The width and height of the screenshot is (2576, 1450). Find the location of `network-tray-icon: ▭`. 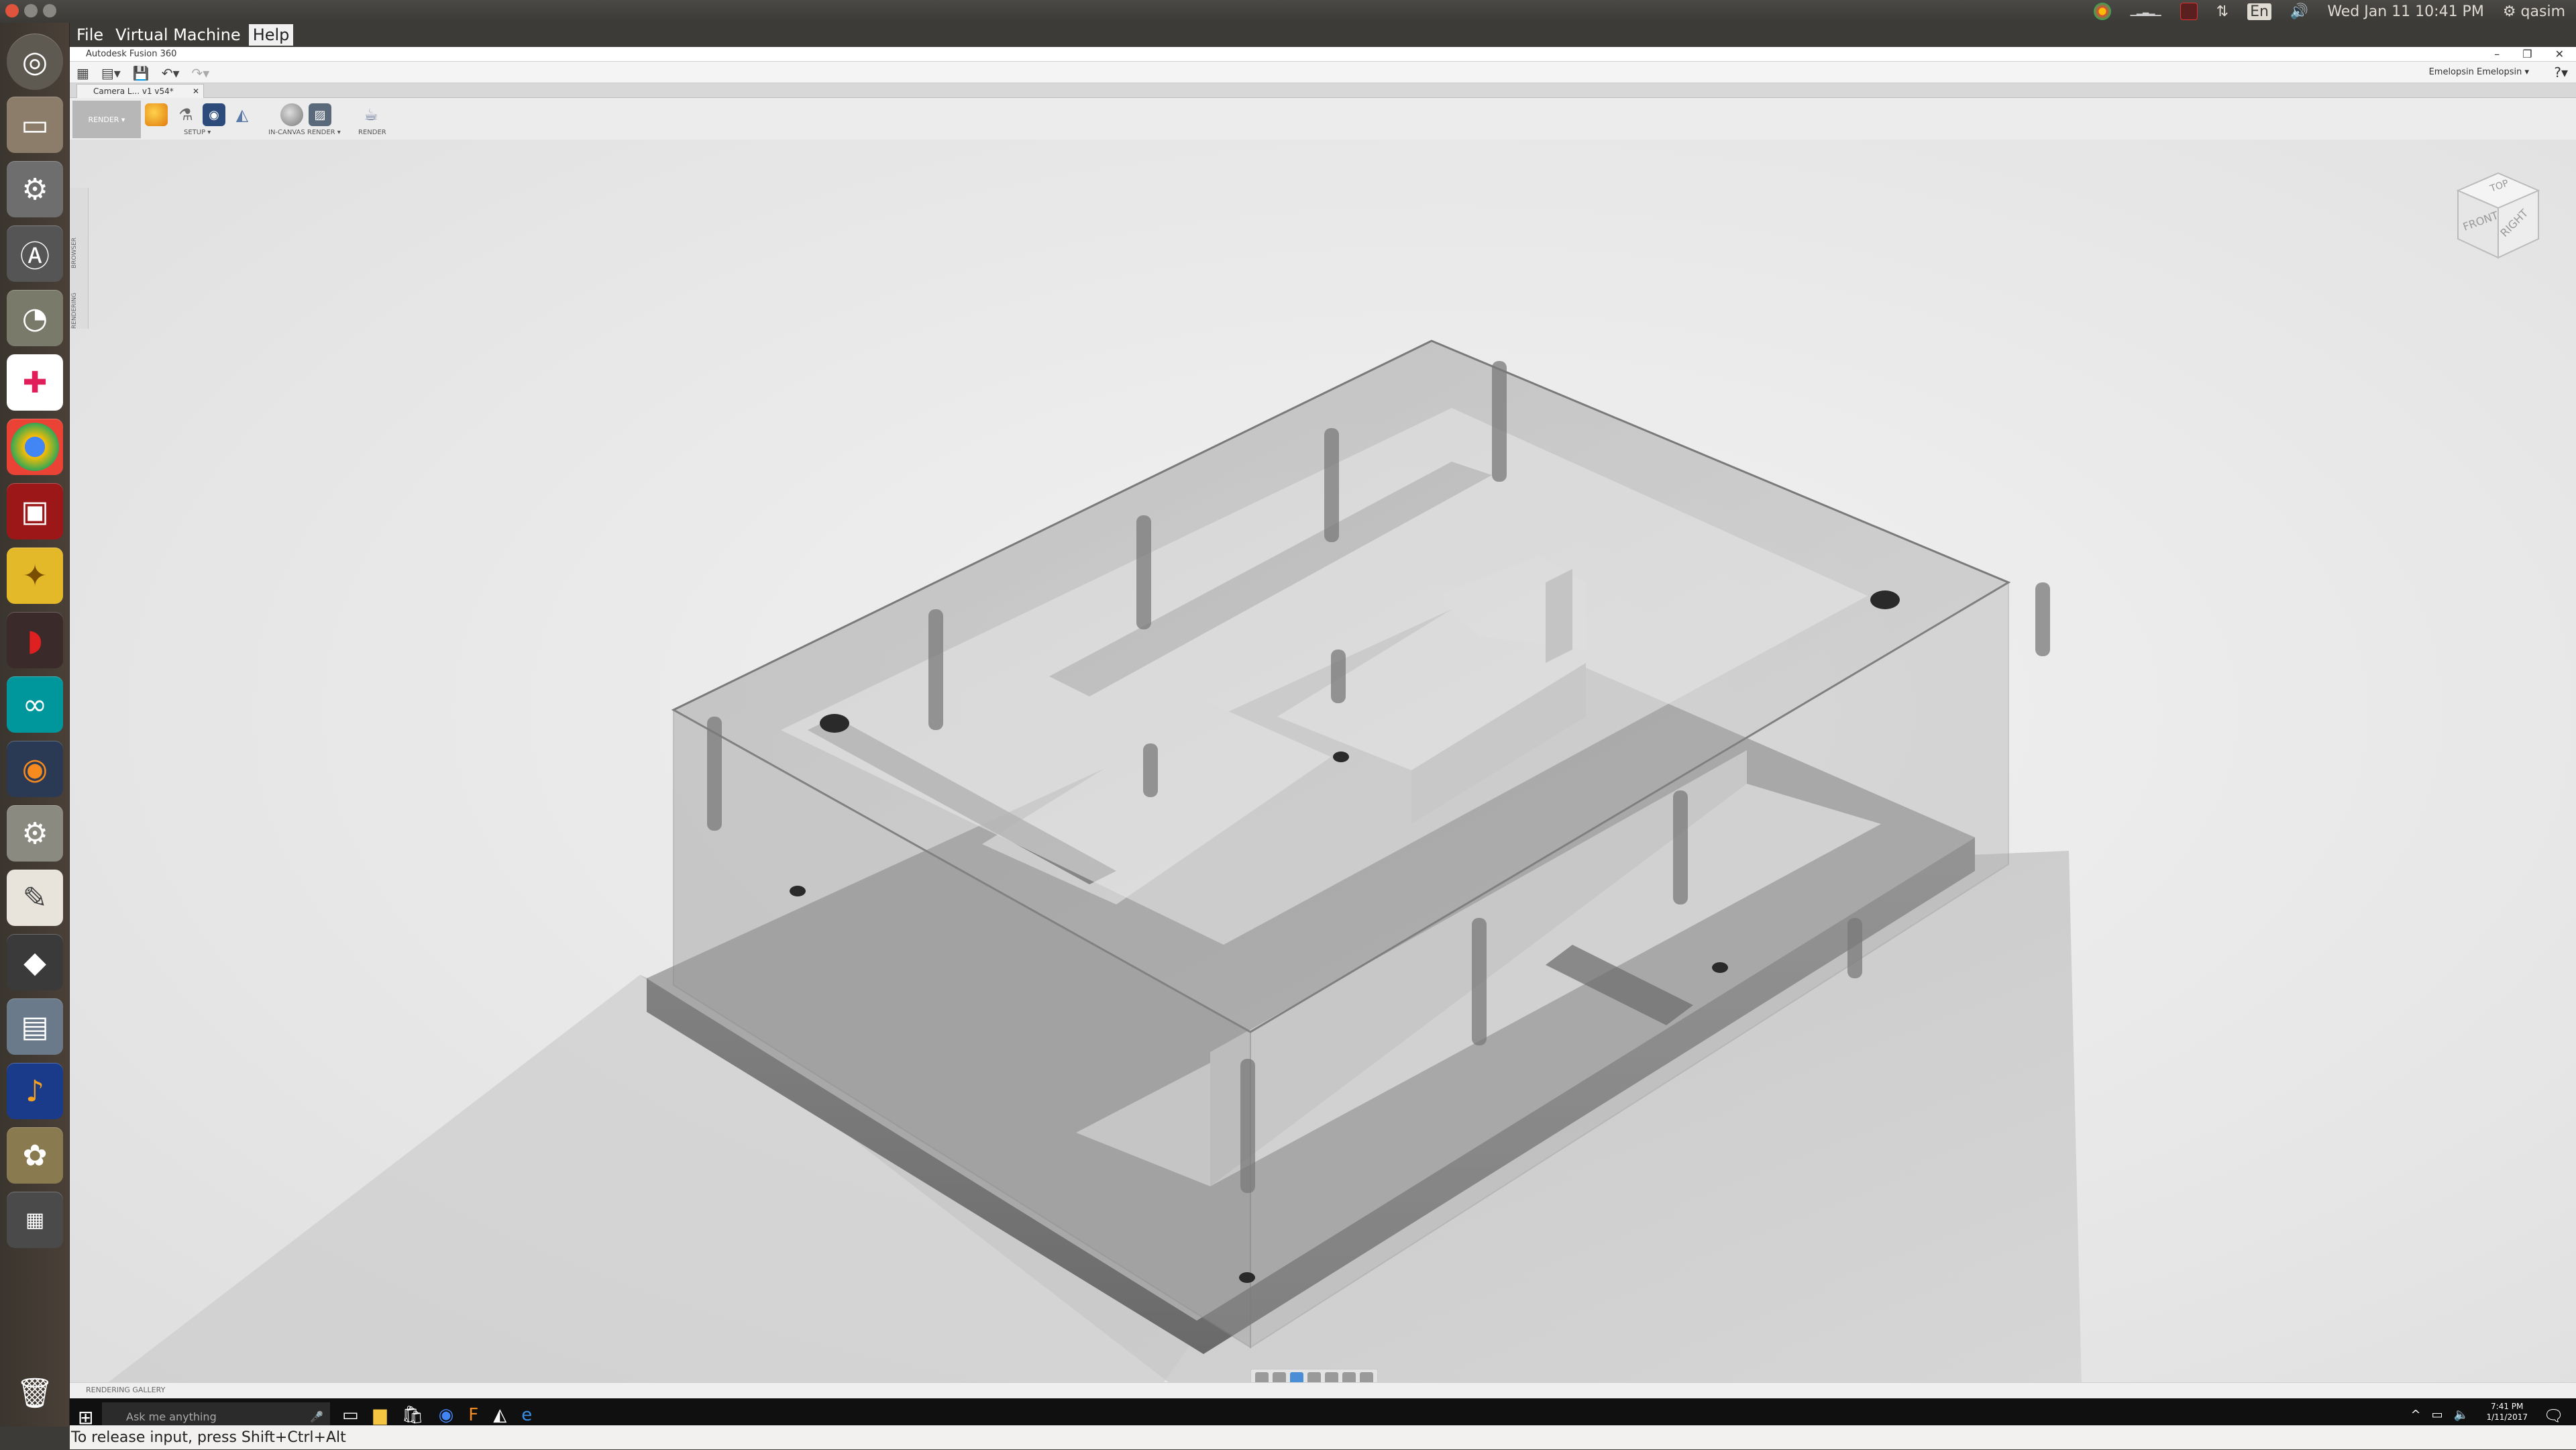

network-tray-icon: ▭ is located at coordinates (2437, 1415).